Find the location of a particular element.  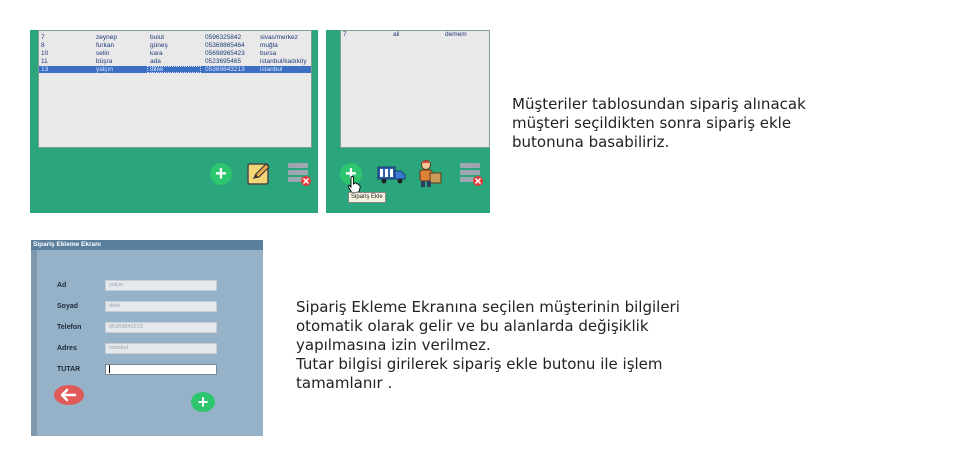

soyad-field: dilek is located at coordinates (161, 306).